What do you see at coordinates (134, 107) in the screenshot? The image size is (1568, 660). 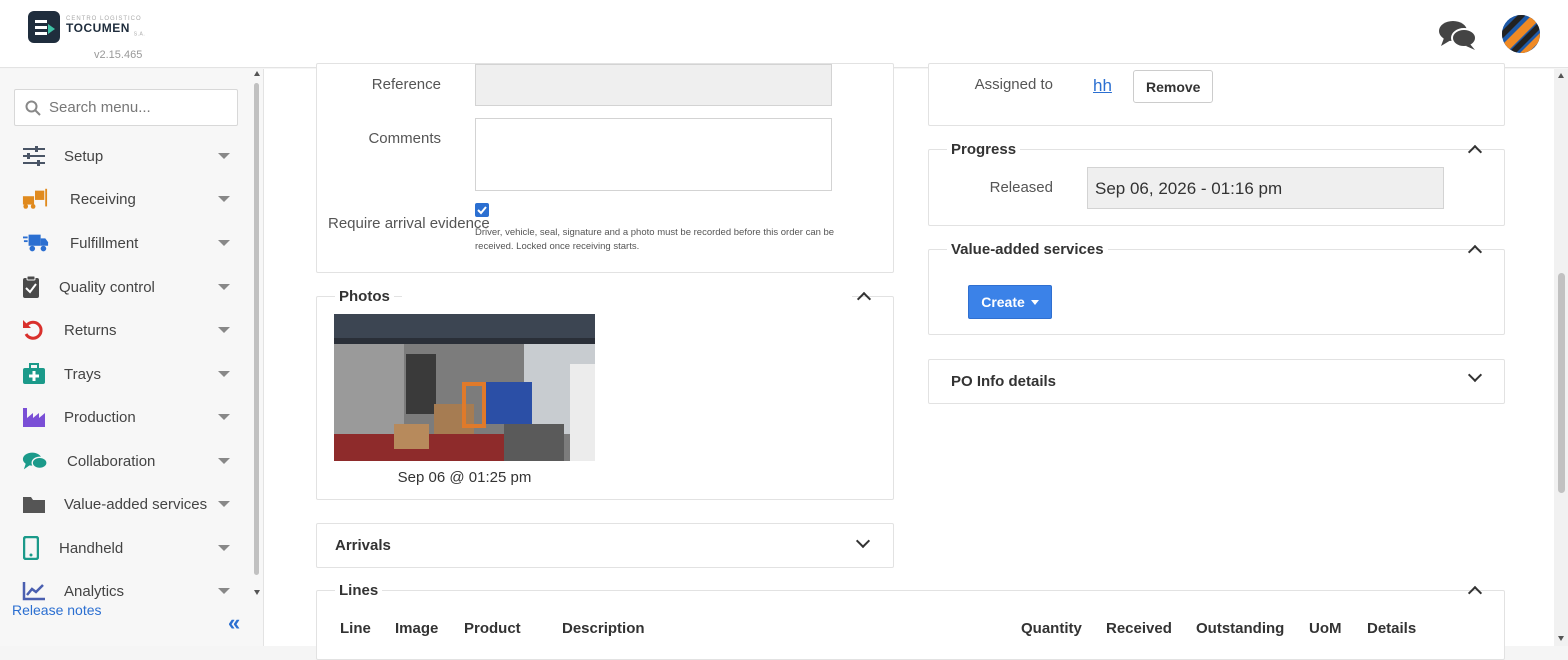 I see `menu-search-input` at bounding box center [134, 107].